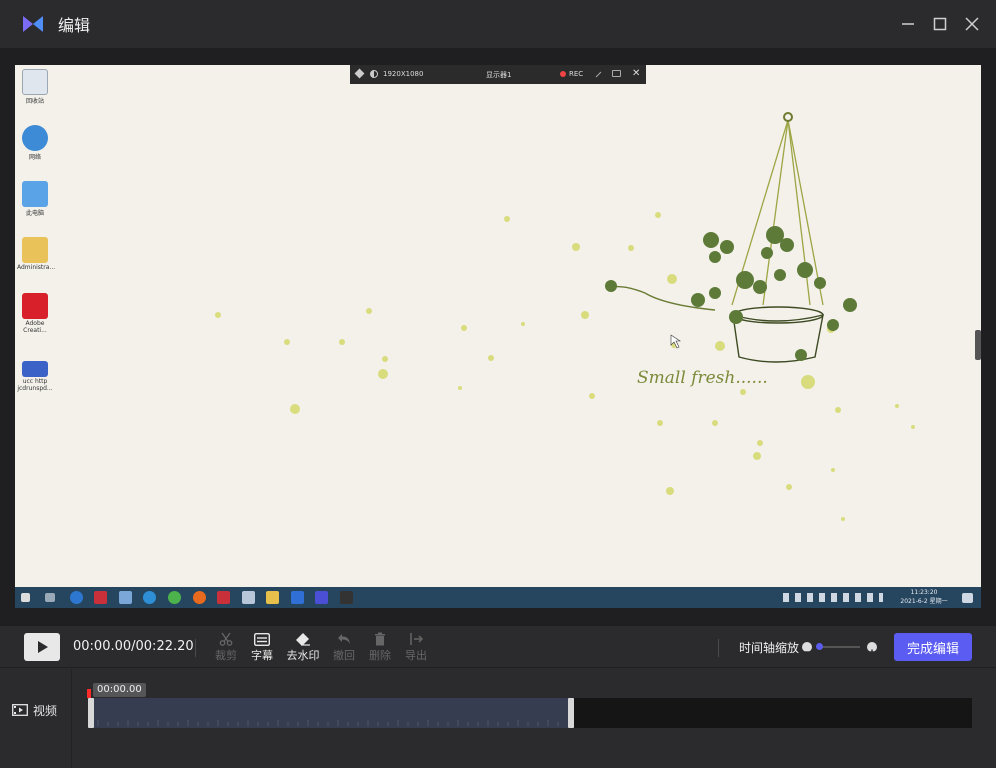 The image size is (996, 768). I want to click on timeline-panel: 视频 00:00.00, so click(498, 718).